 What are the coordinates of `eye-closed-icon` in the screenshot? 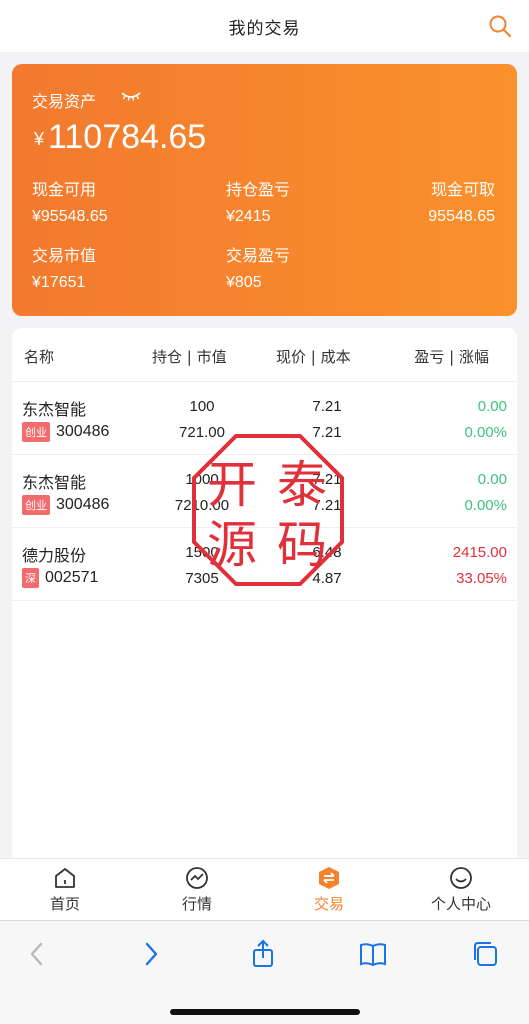 It's located at (131, 96).